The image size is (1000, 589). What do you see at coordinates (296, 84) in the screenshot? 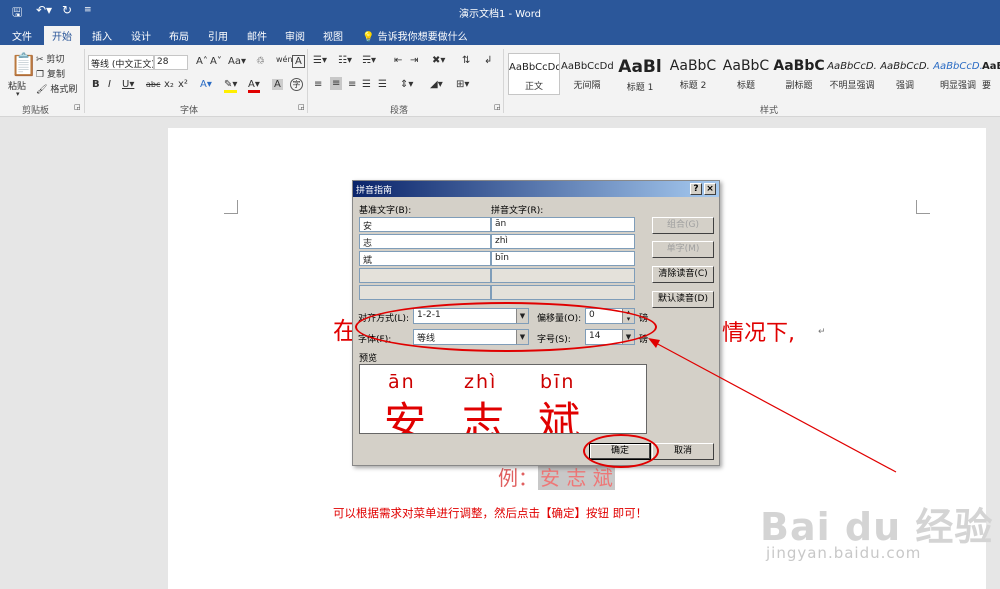
I see `enclose-char-icon: 字` at bounding box center [296, 84].